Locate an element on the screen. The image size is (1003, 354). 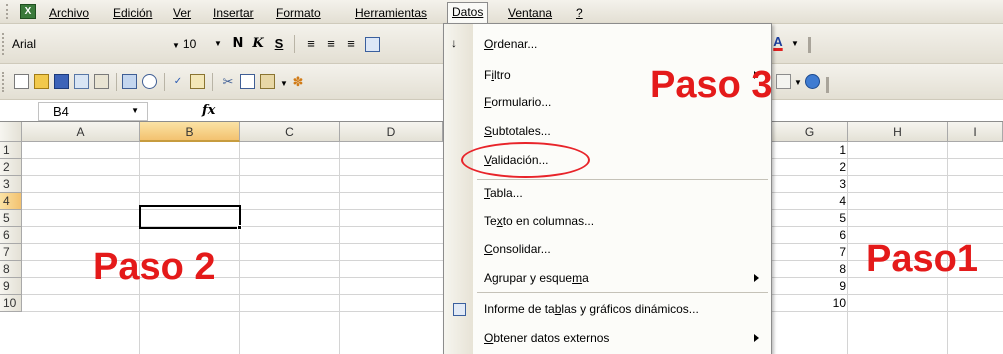
menu-ventana: Ventana is located at coordinates (530, 13).